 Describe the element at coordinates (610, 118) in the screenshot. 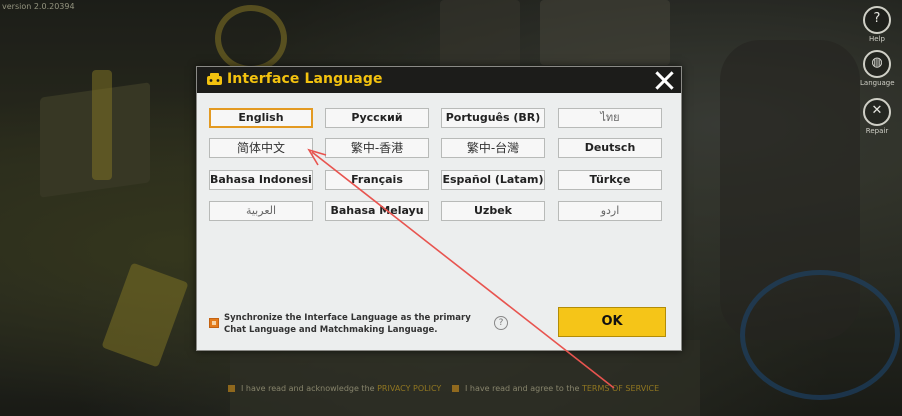

I see `language-option: ไทย` at that location.